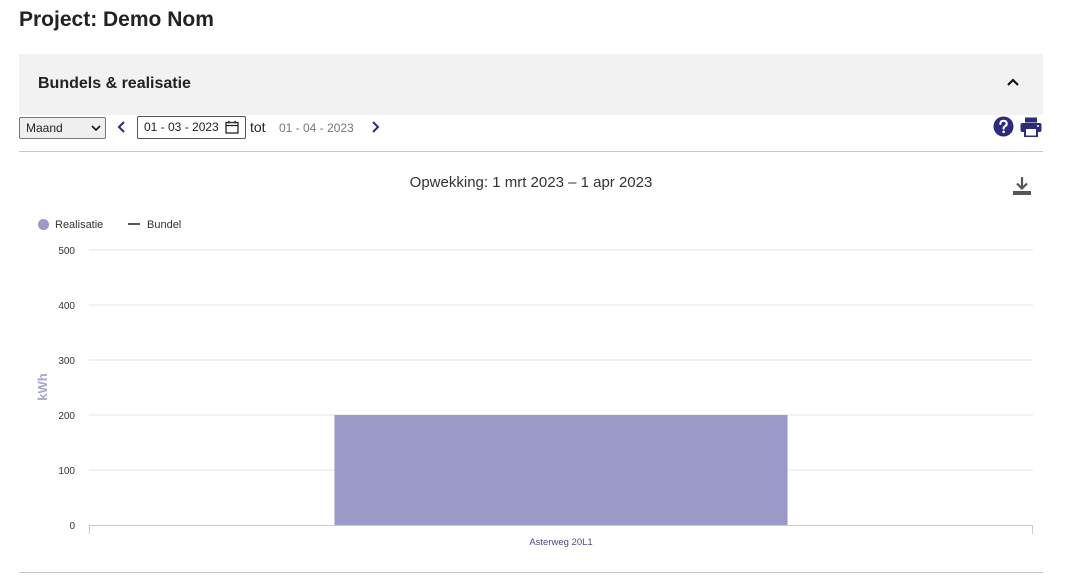  What do you see at coordinates (561, 470) in the screenshot?
I see `bar-realisatie` at bounding box center [561, 470].